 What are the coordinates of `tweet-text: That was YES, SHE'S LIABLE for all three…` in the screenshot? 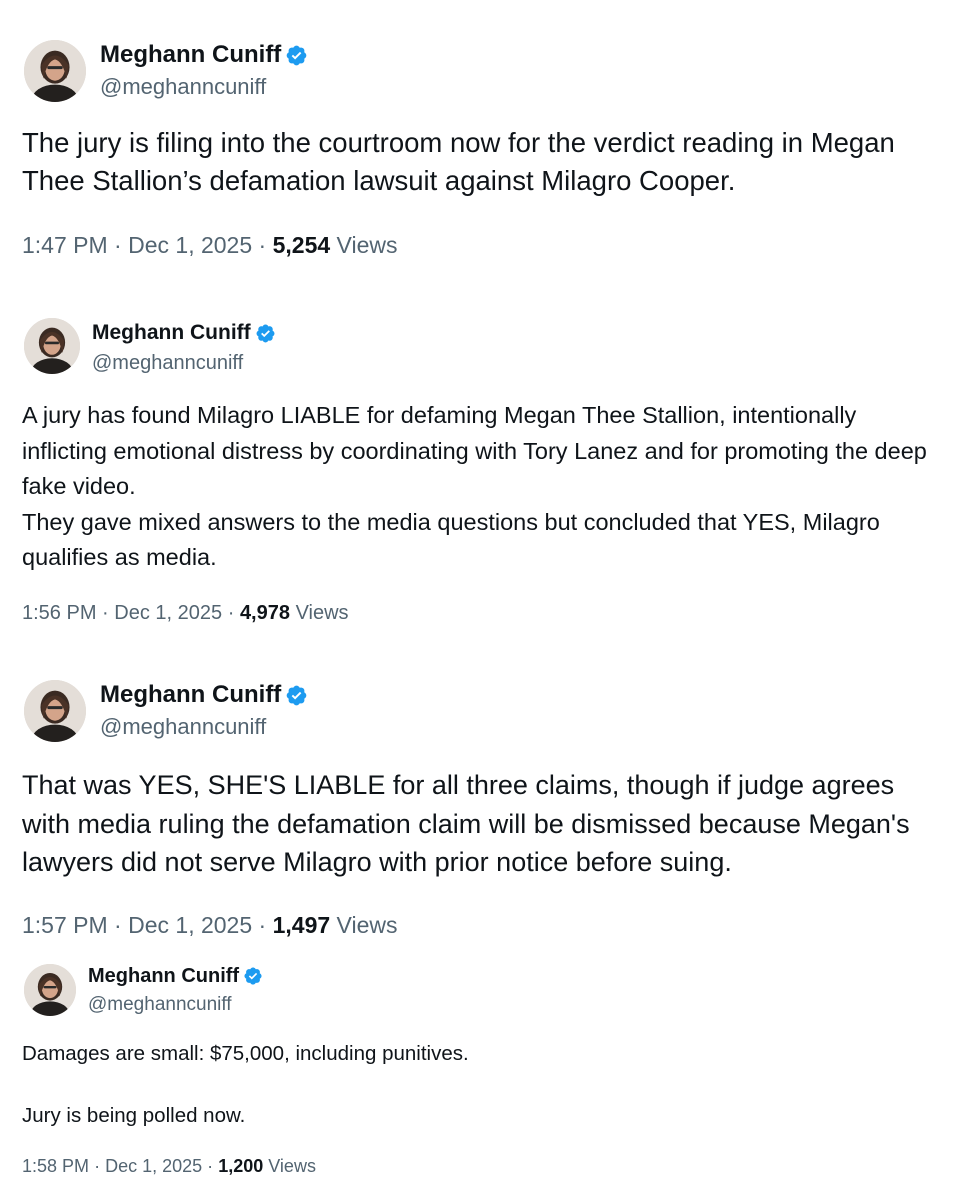 It's located at (482, 824).